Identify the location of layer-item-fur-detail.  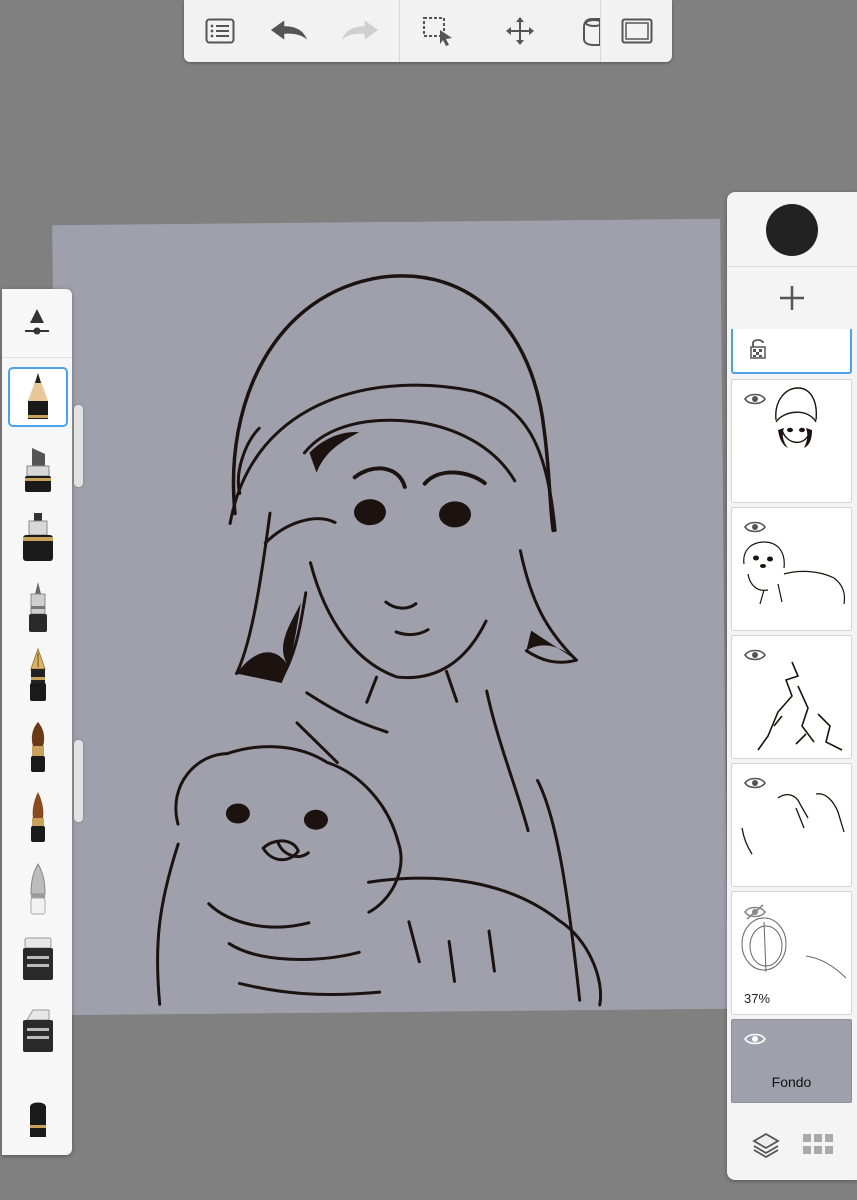
(791, 697).